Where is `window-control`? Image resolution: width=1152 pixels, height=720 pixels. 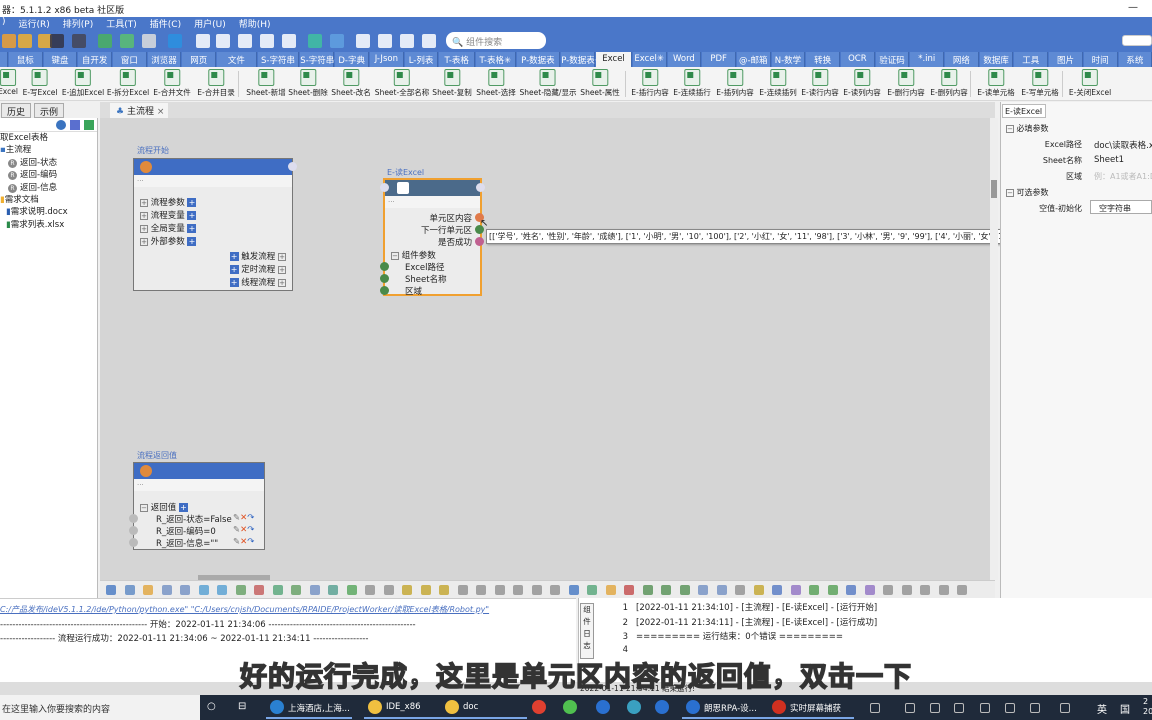 window-control is located at coordinates (1137, 40).